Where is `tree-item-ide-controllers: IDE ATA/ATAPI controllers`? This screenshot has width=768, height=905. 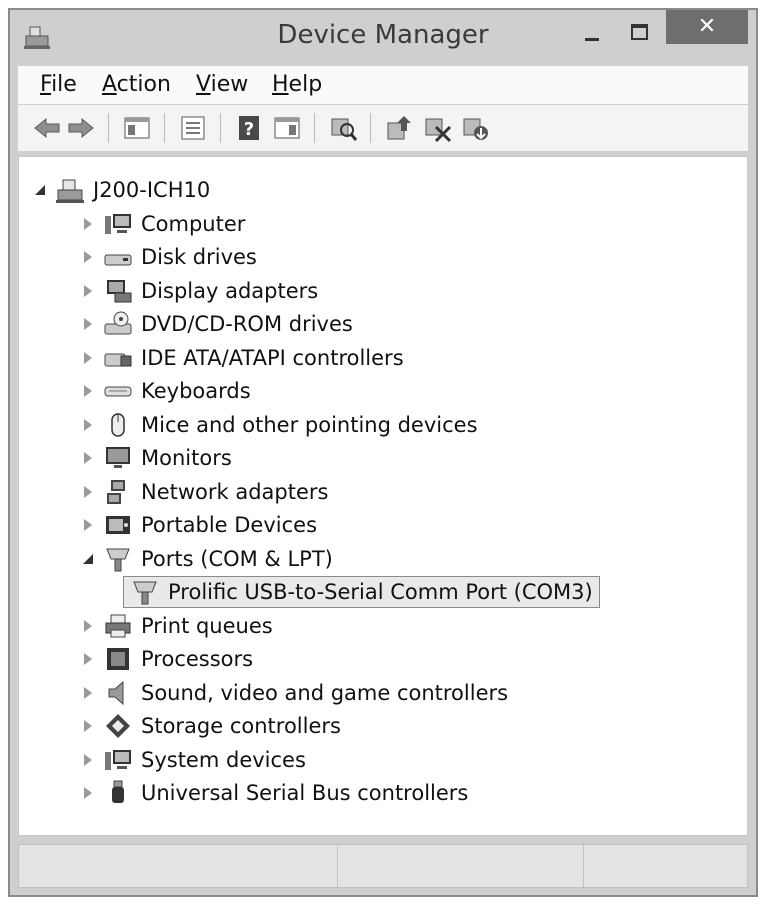
tree-item-ide-controllers: IDE ATA/ATAPI controllers is located at coordinates (242, 358).